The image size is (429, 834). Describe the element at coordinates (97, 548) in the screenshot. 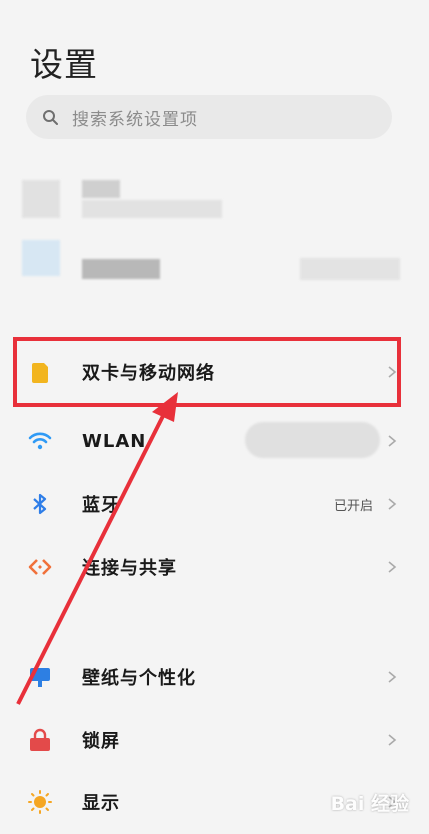

I see `annotation-arrow` at that location.